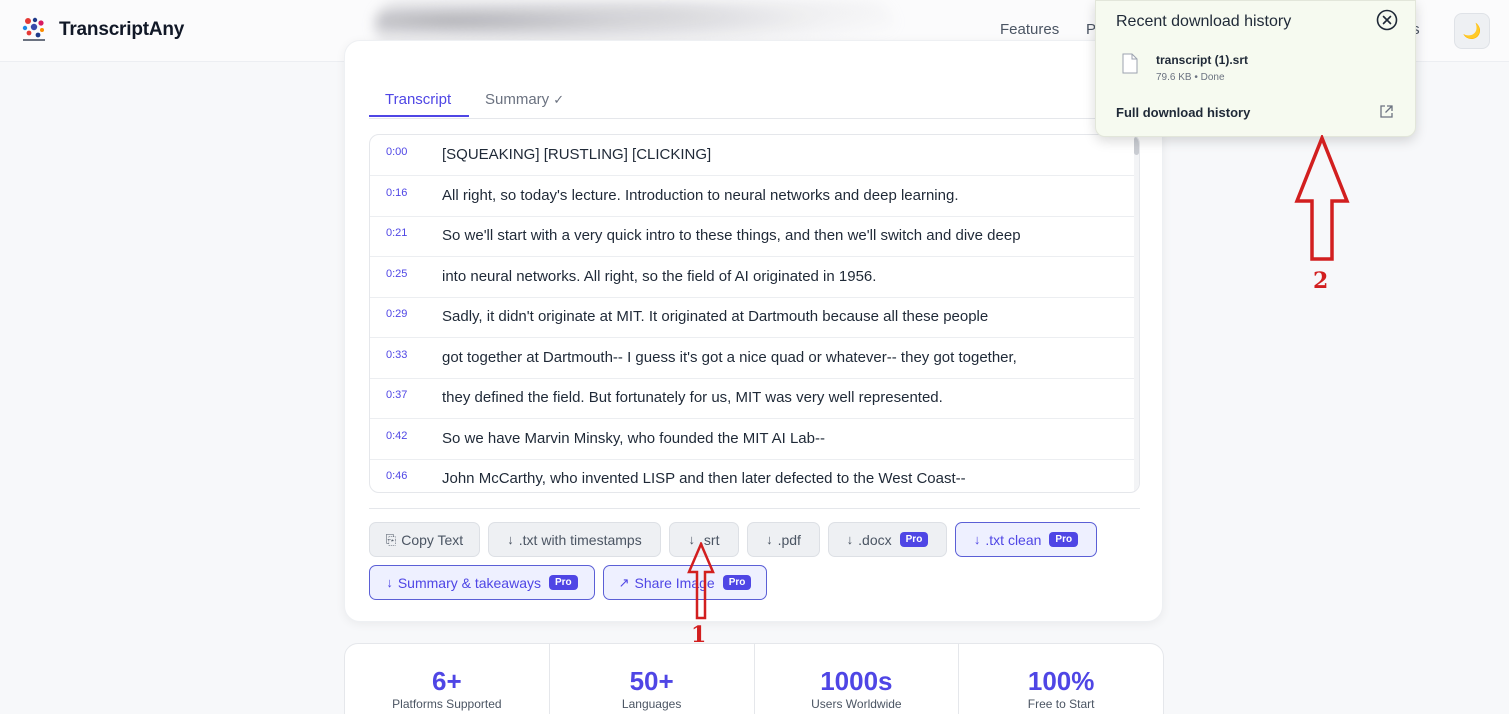 The height and width of the screenshot is (714, 1509). Describe the element at coordinates (685, 582) in the screenshot. I see `share-image-button: ↗ Share Image Pro` at that location.